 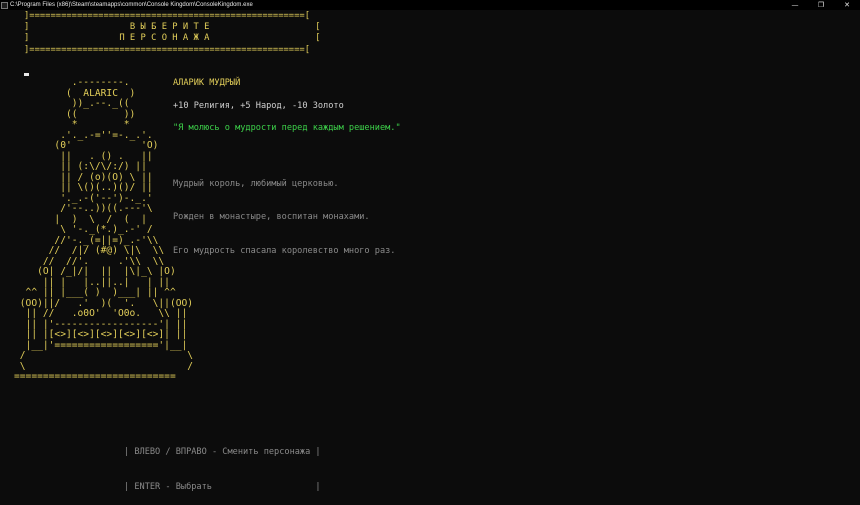 I want to click on control-hint-select: | ENTER - Выбрать |, so click(x=222, y=486).